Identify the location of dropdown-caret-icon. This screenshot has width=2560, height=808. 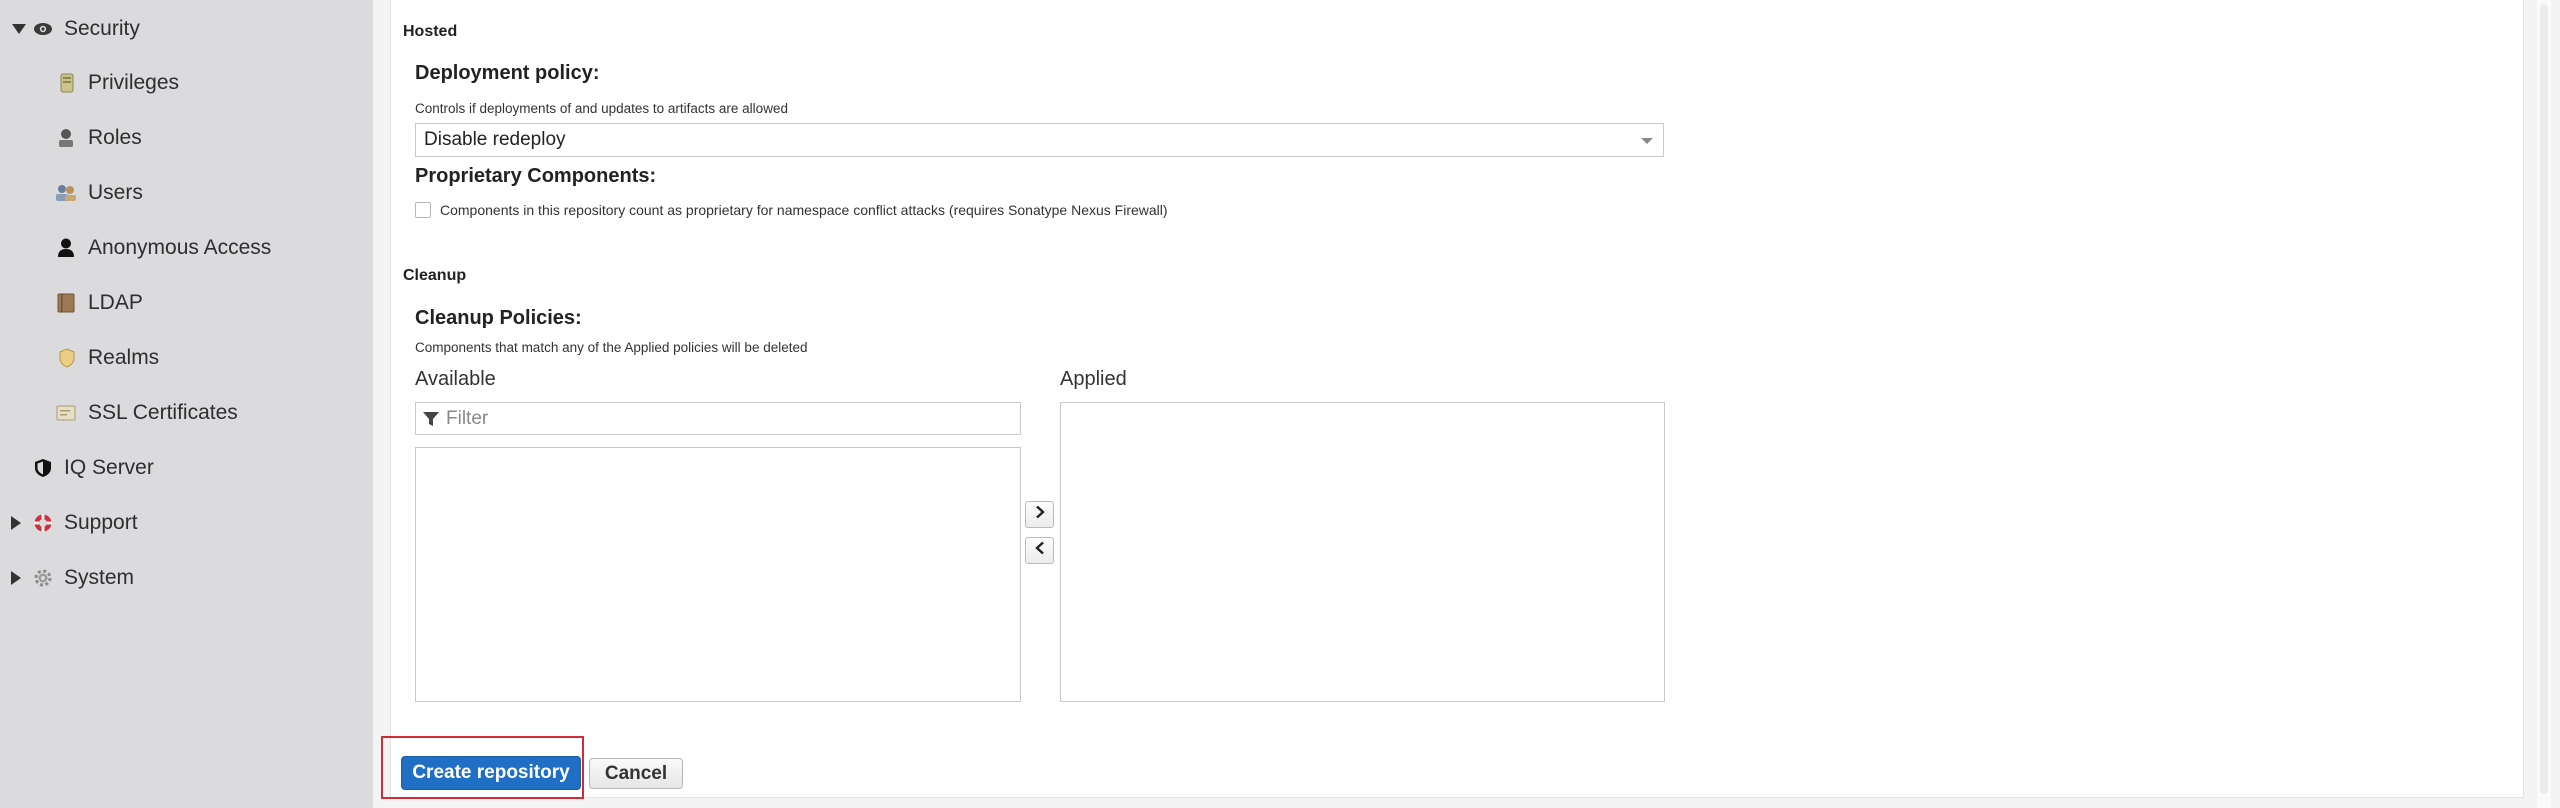
(1647, 141).